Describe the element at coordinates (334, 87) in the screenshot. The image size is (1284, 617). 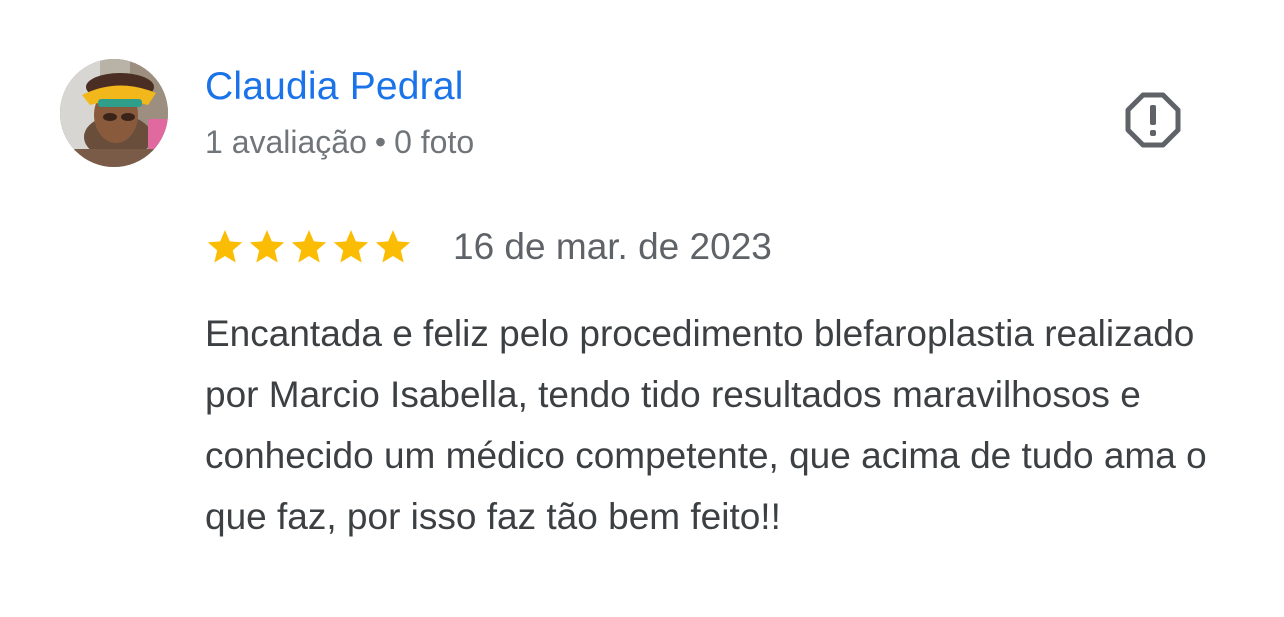
I see `author-name-link: Claudia Pedral` at that location.